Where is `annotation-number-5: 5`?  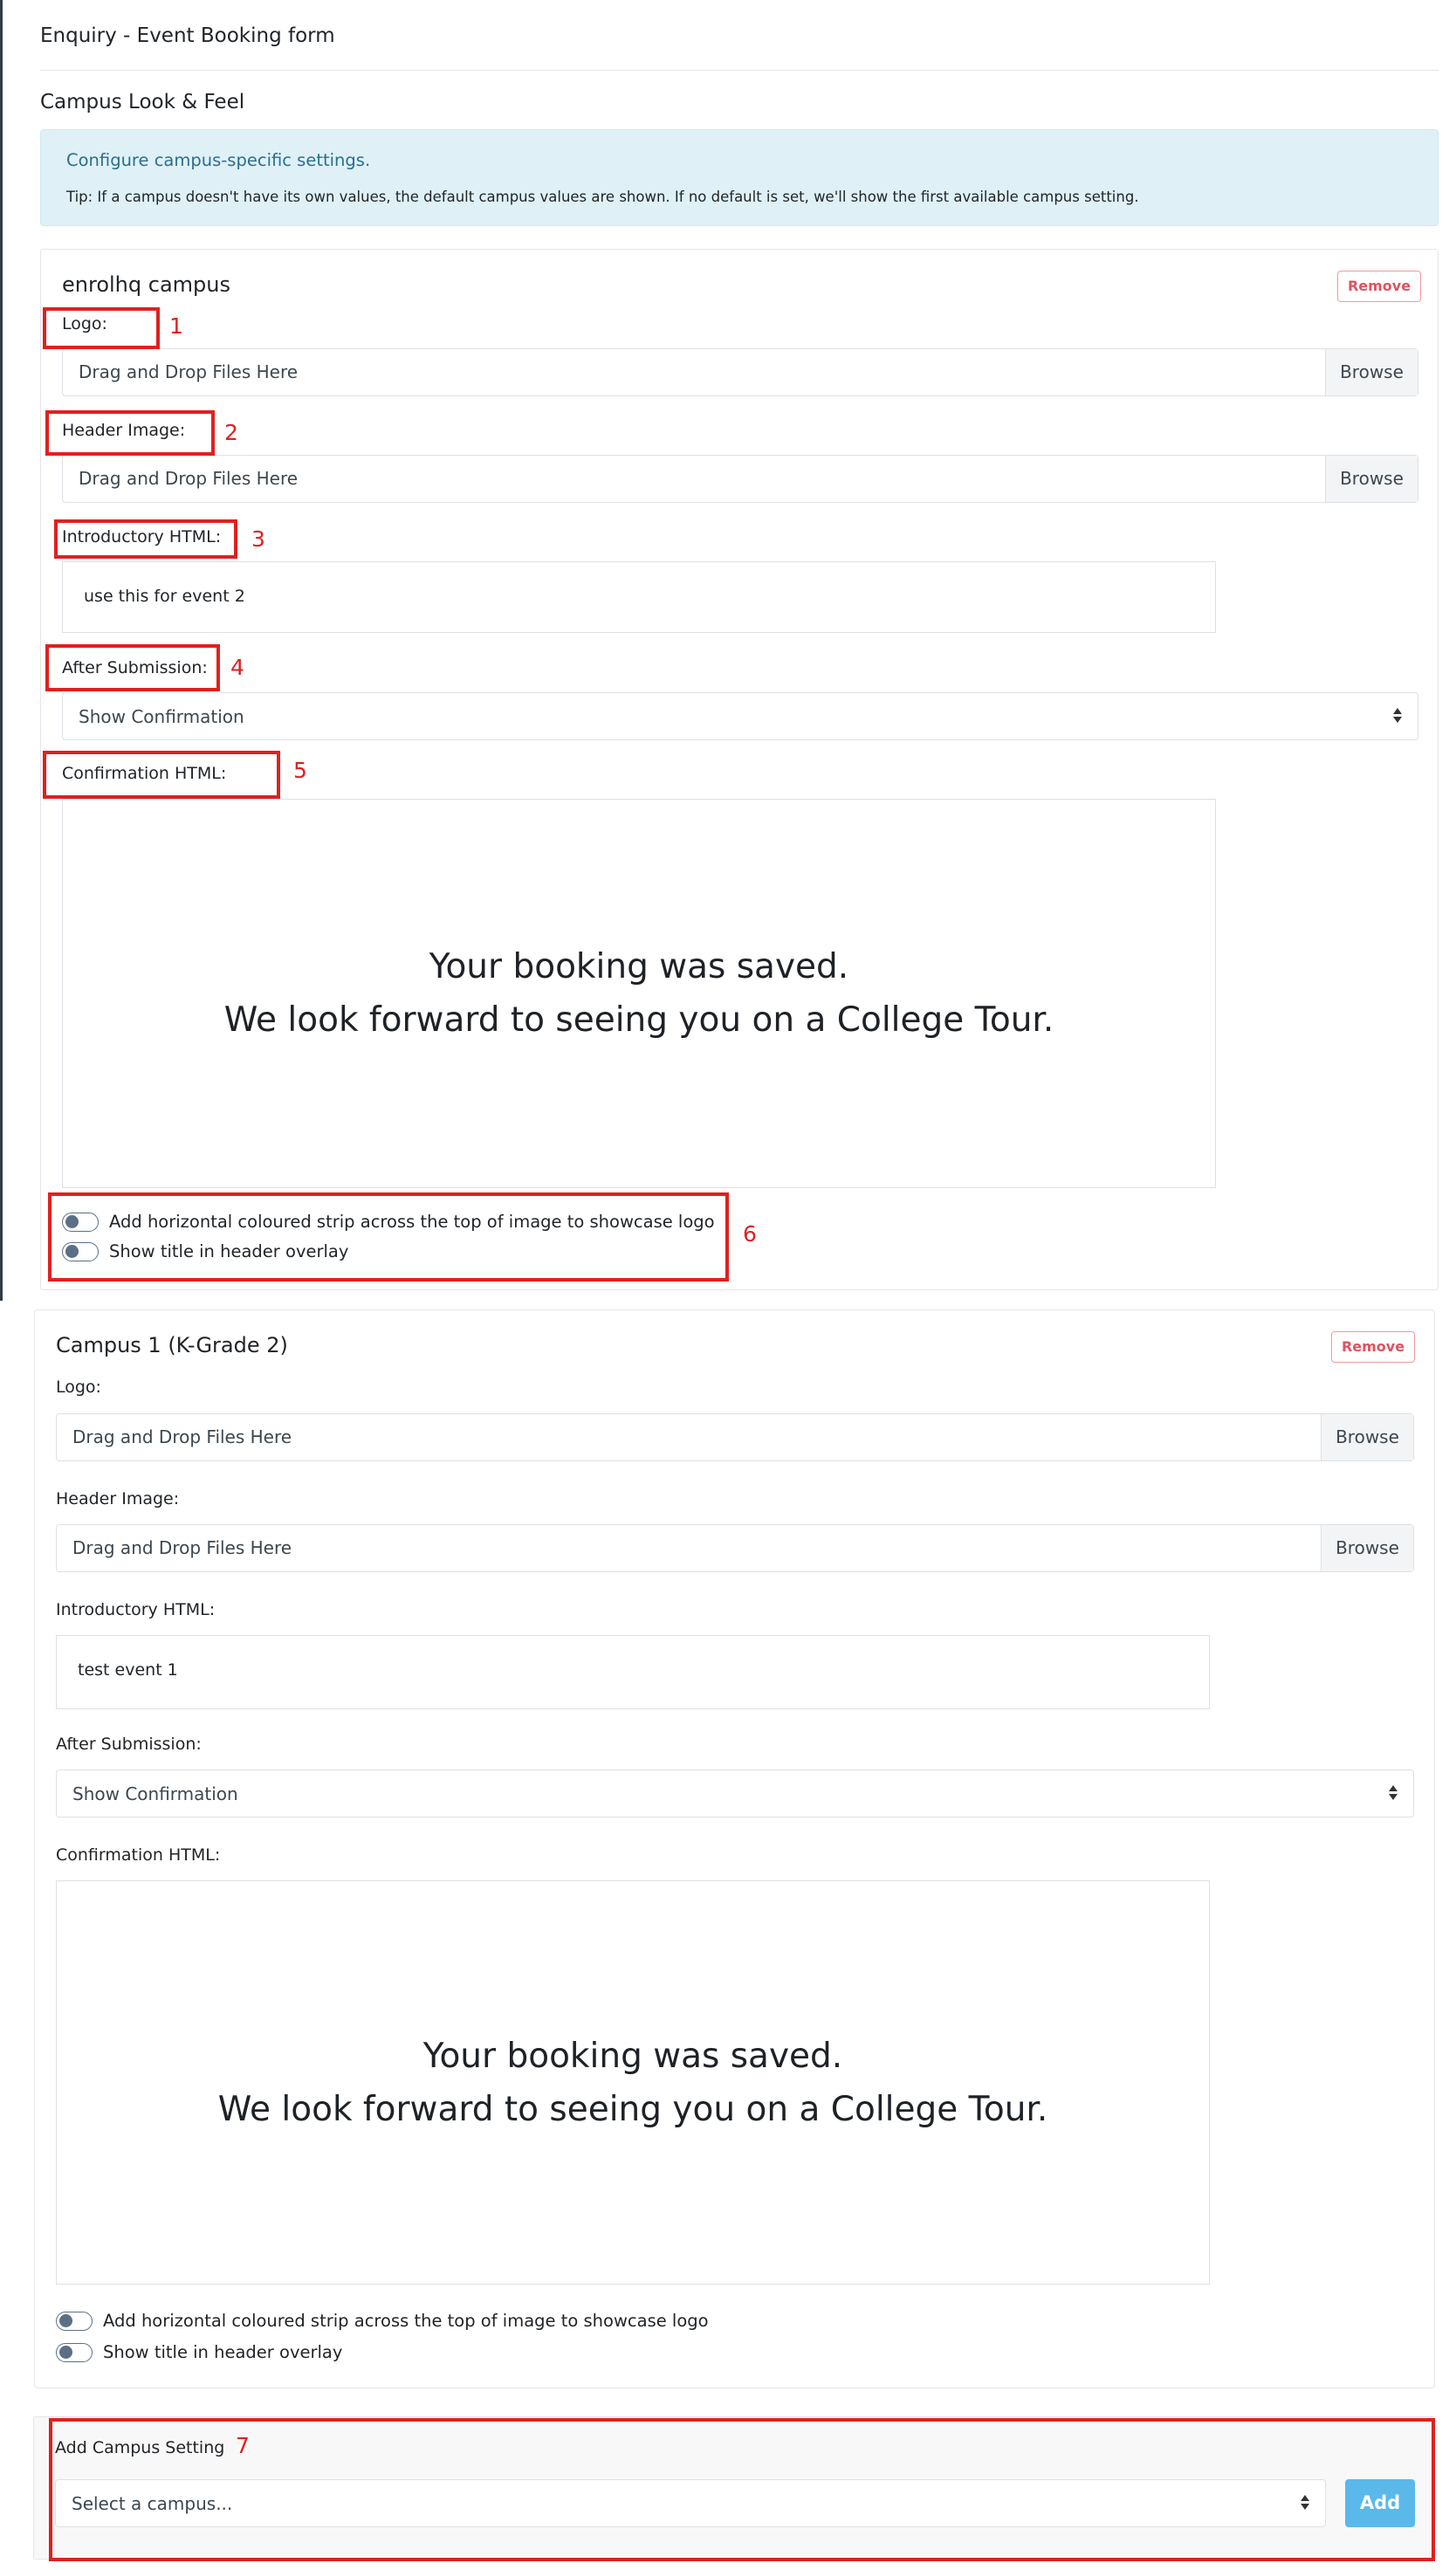 annotation-number-5: 5 is located at coordinates (300, 770).